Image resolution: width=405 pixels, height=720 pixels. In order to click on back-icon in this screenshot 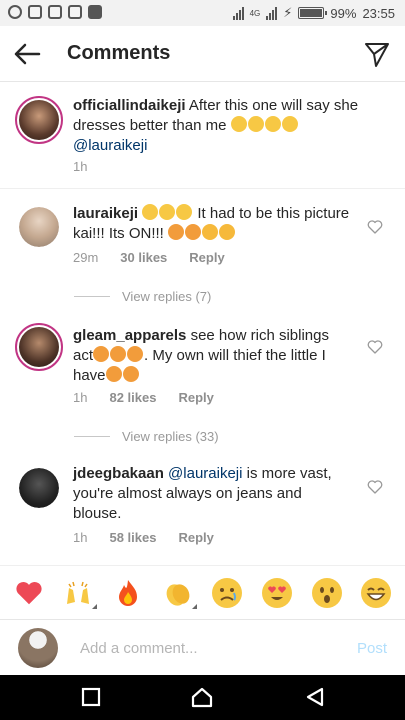, I will do `click(315, 697)`.